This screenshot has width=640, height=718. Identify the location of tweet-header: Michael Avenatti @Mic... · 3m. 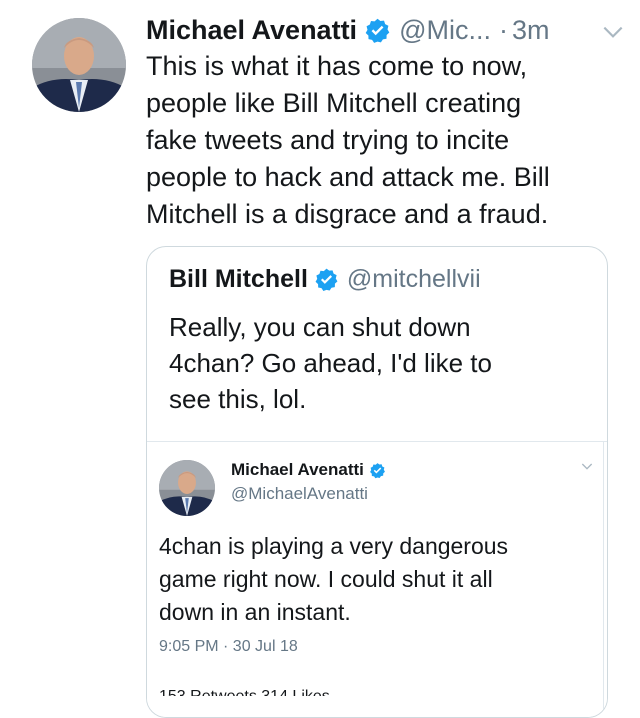
(386, 30).